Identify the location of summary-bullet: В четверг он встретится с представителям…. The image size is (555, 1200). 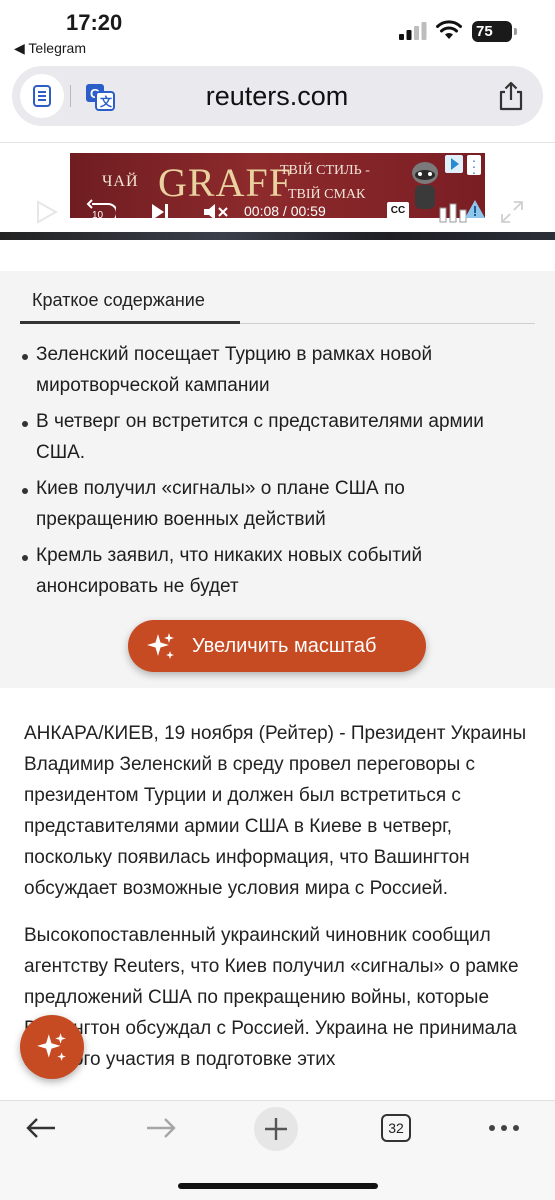
(277, 437).